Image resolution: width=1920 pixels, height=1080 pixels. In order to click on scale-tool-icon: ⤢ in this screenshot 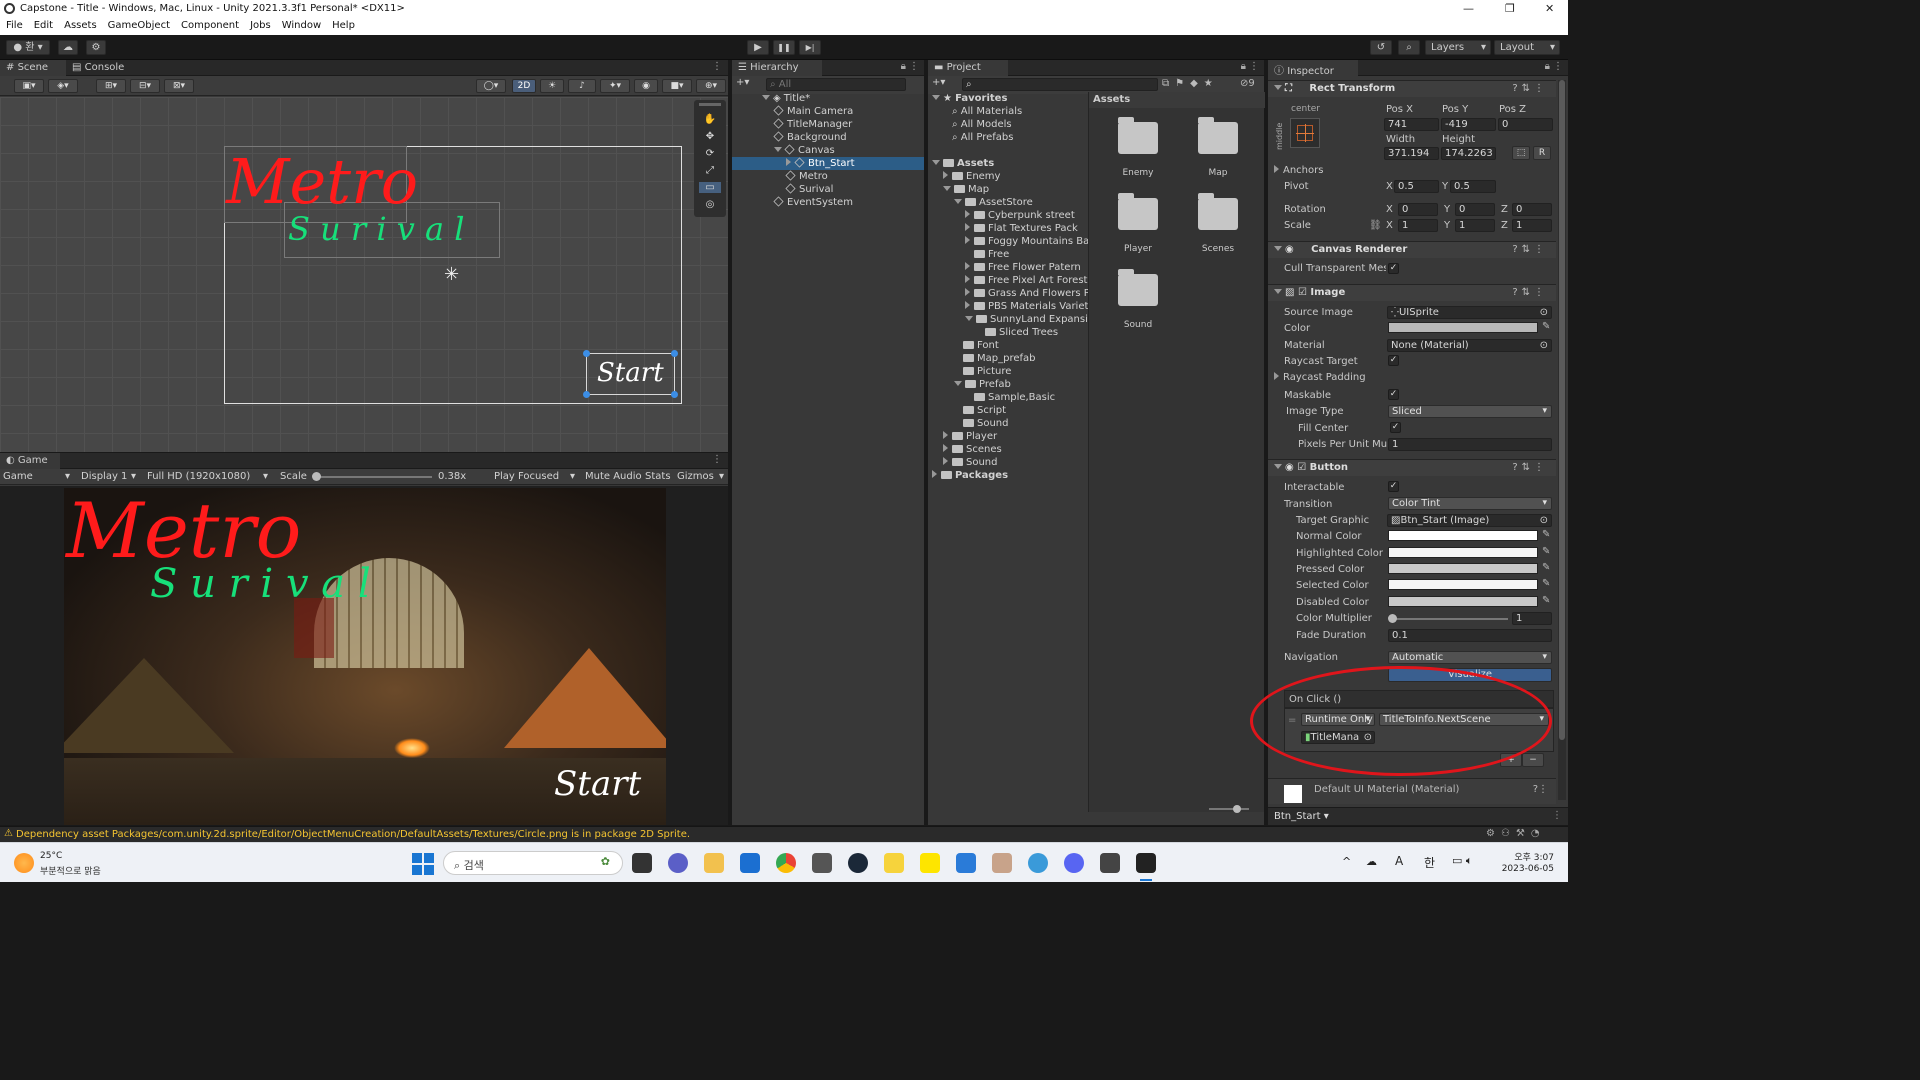, I will do `click(710, 170)`.